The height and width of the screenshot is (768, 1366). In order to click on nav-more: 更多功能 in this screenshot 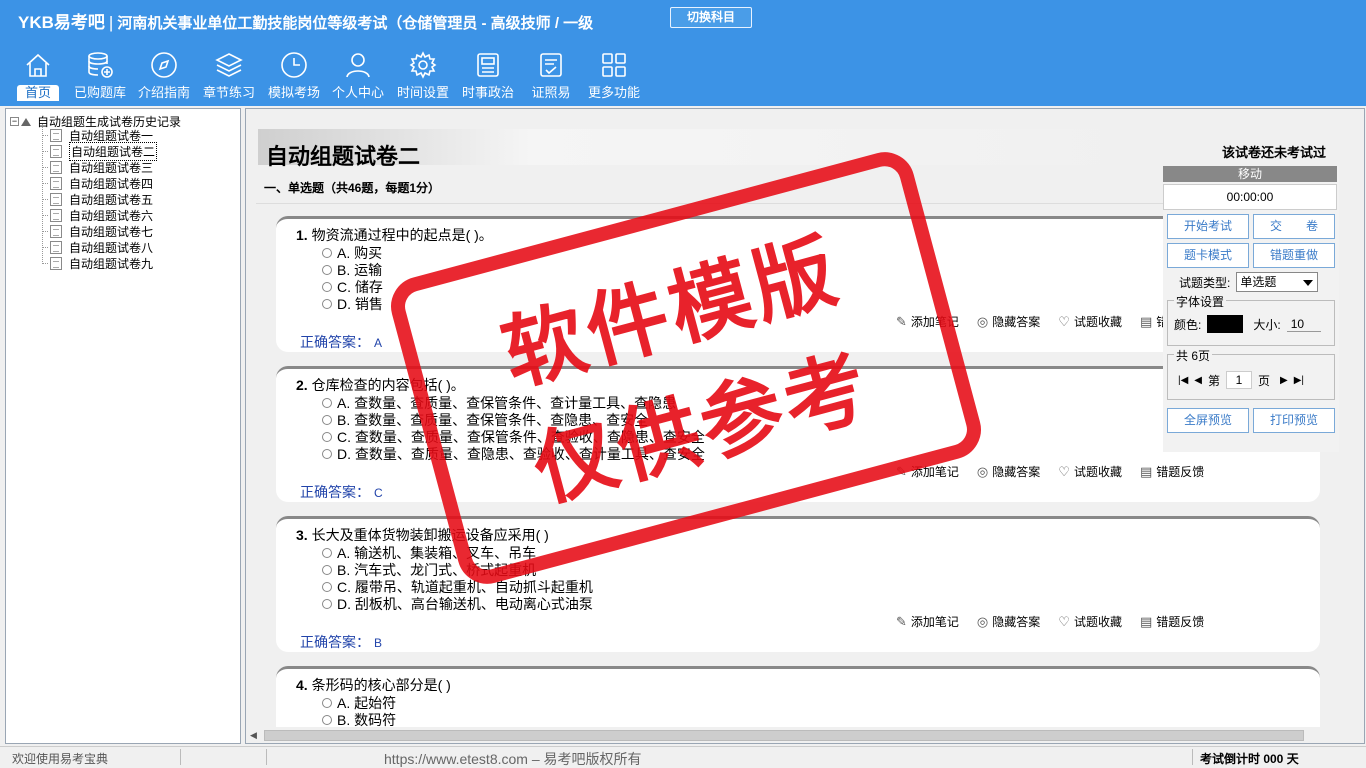, I will do `click(614, 76)`.